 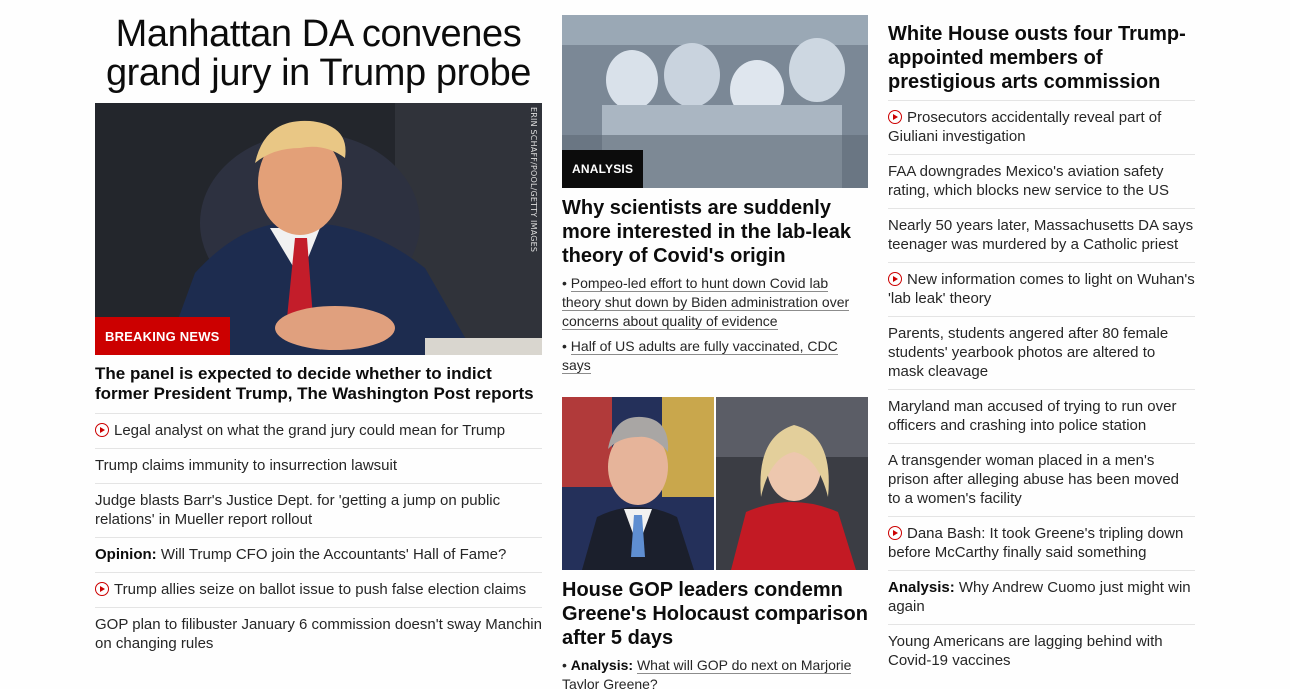 I want to click on image-credit: ERIN SCHAFF/POOL/GETTY IMAGES, so click(x=533, y=180).